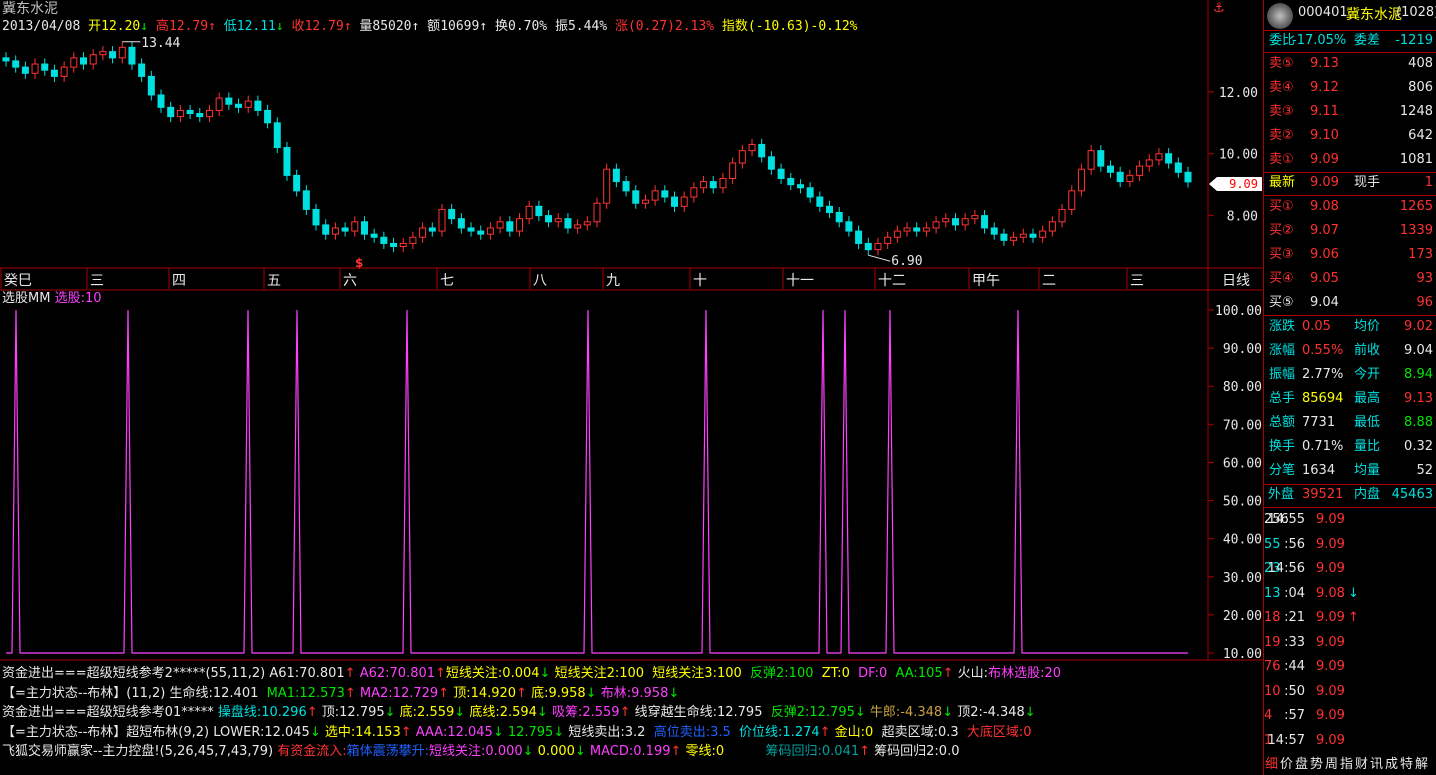 The image size is (1436, 775). I want to click on indicator-text-segment: A61:70.801, so click(307, 673).